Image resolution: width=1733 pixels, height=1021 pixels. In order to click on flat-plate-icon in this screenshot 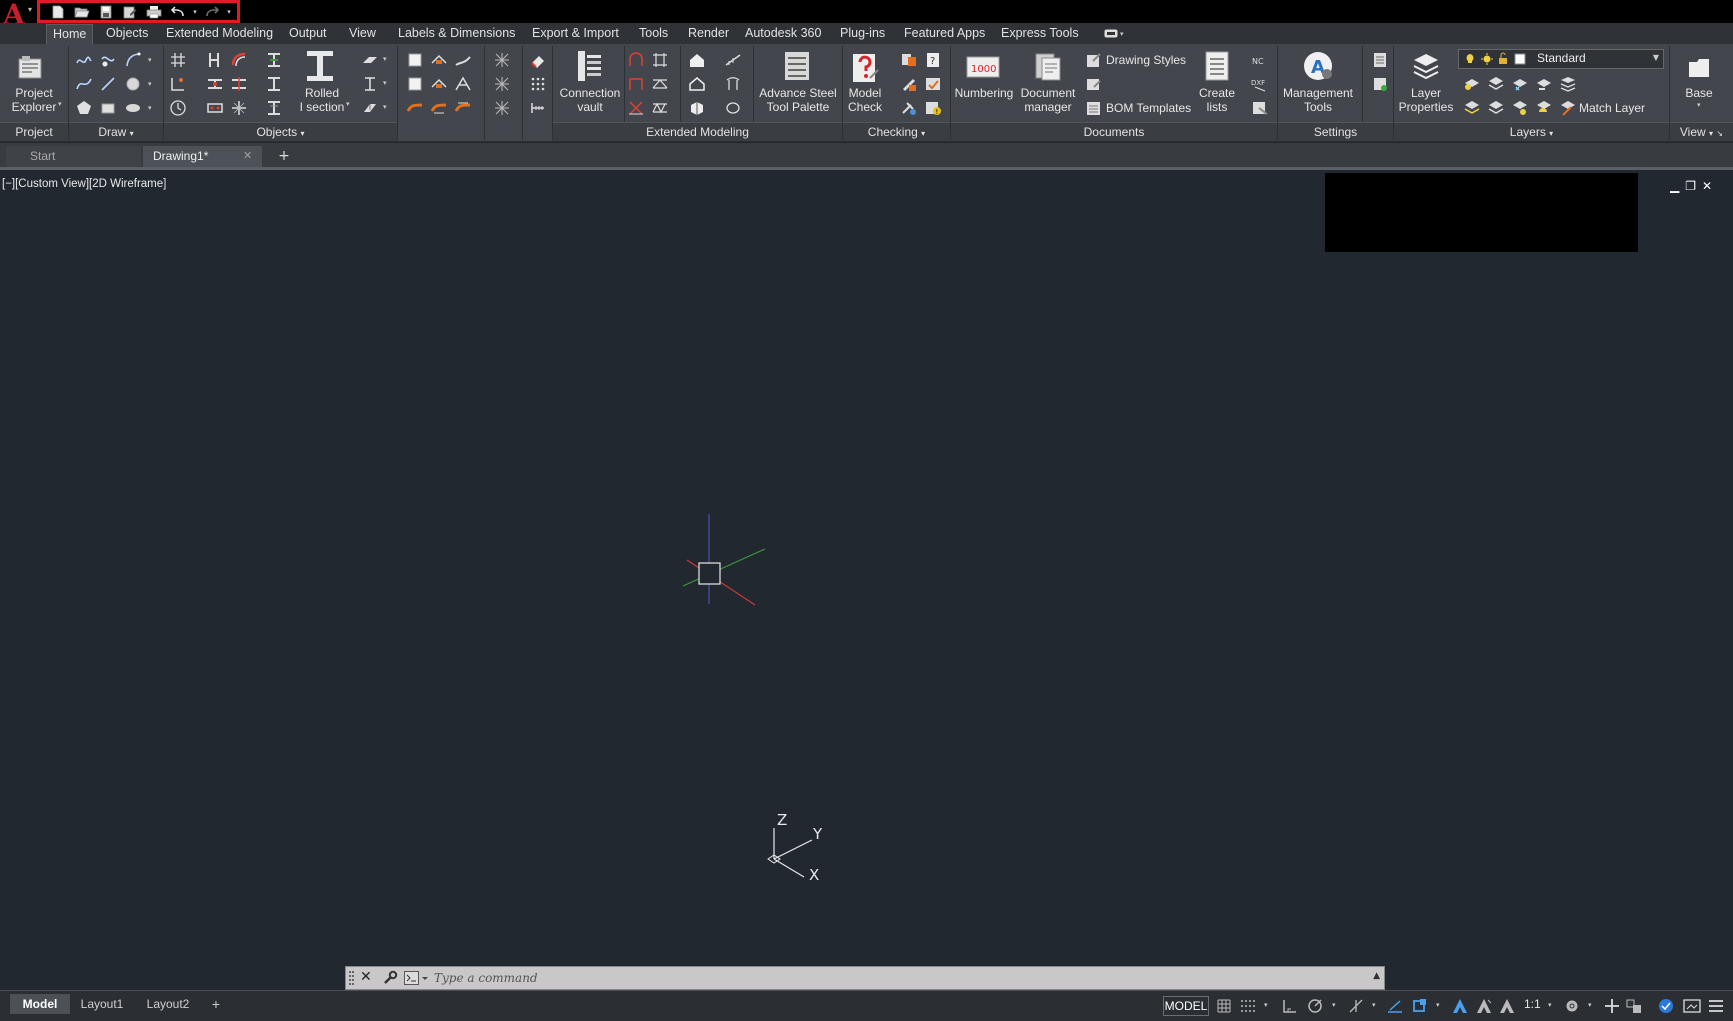, I will do `click(370, 60)`.